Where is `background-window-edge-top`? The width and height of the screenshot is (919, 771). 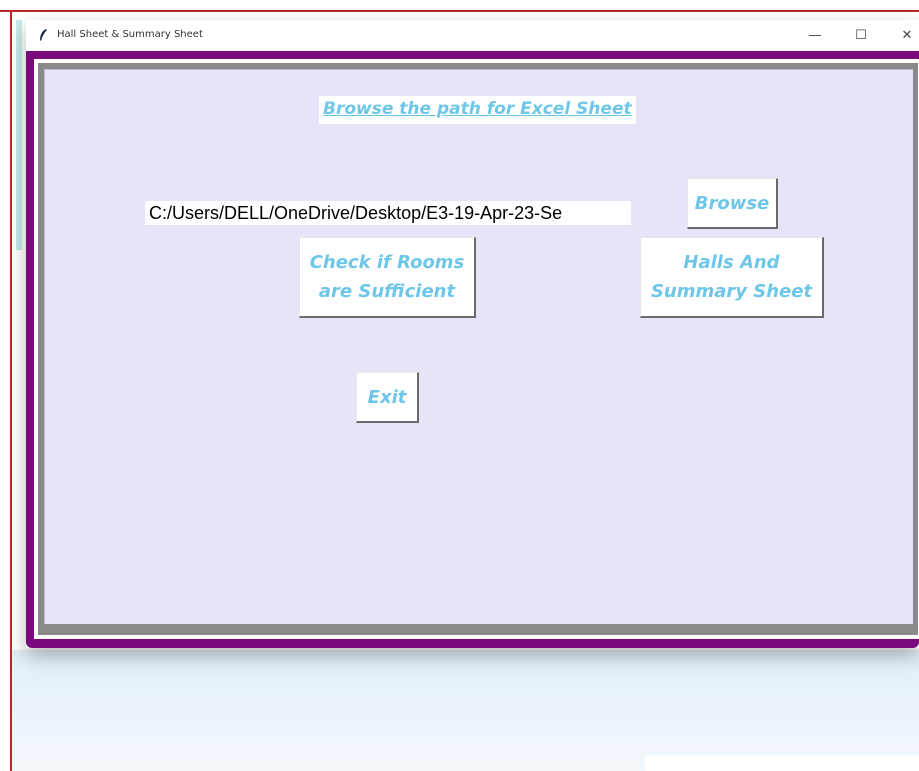
background-window-edge-top is located at coordinates (459, 11).